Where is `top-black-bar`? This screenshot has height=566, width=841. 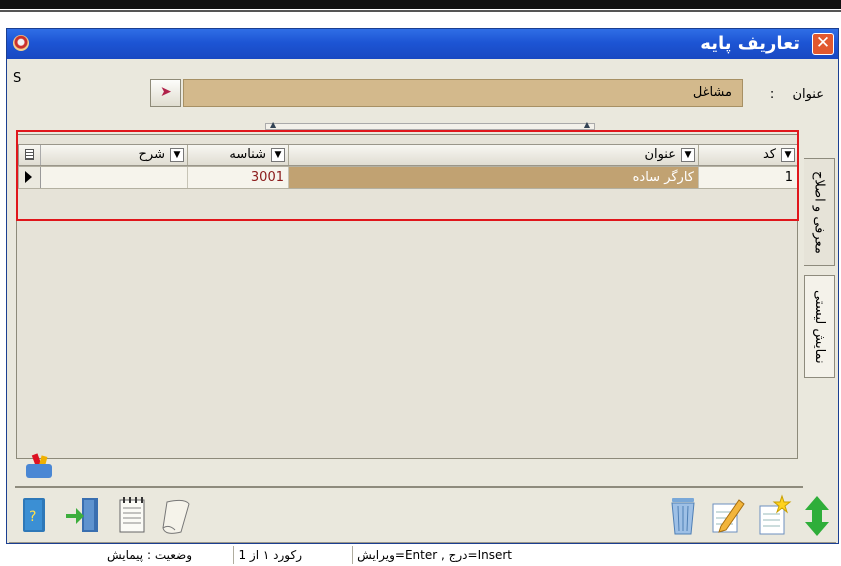
top-black-bar is located at coordinates (420, 4).